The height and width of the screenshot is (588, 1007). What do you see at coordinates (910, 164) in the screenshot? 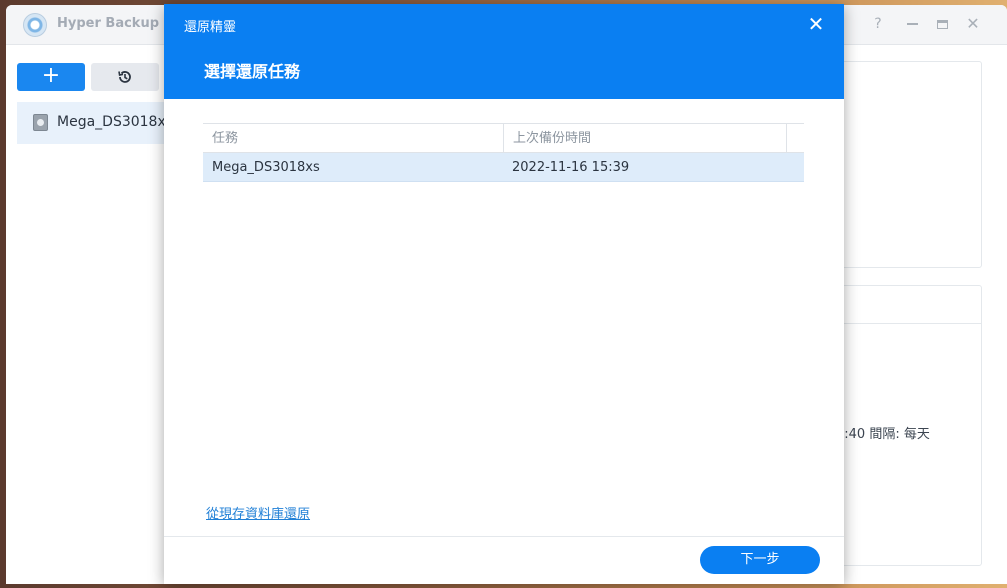
I see `task-overview-card` at bounding box center [910, 164].